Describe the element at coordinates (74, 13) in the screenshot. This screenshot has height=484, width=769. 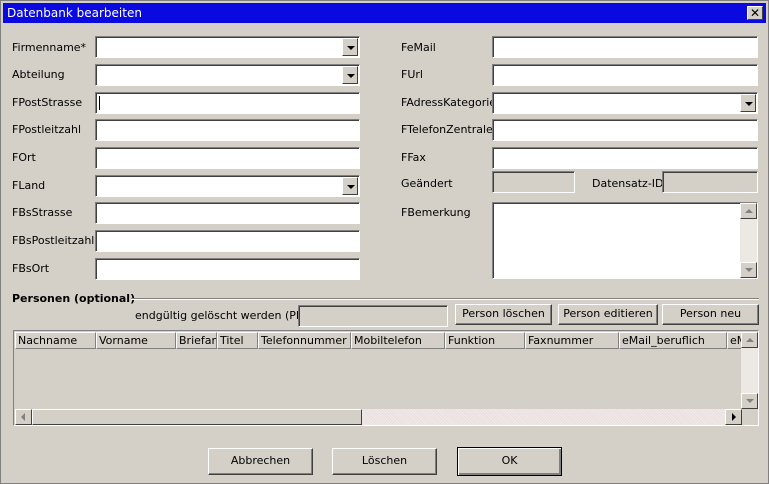
I see `window-title: Datenbank bearbeiten` at that location.